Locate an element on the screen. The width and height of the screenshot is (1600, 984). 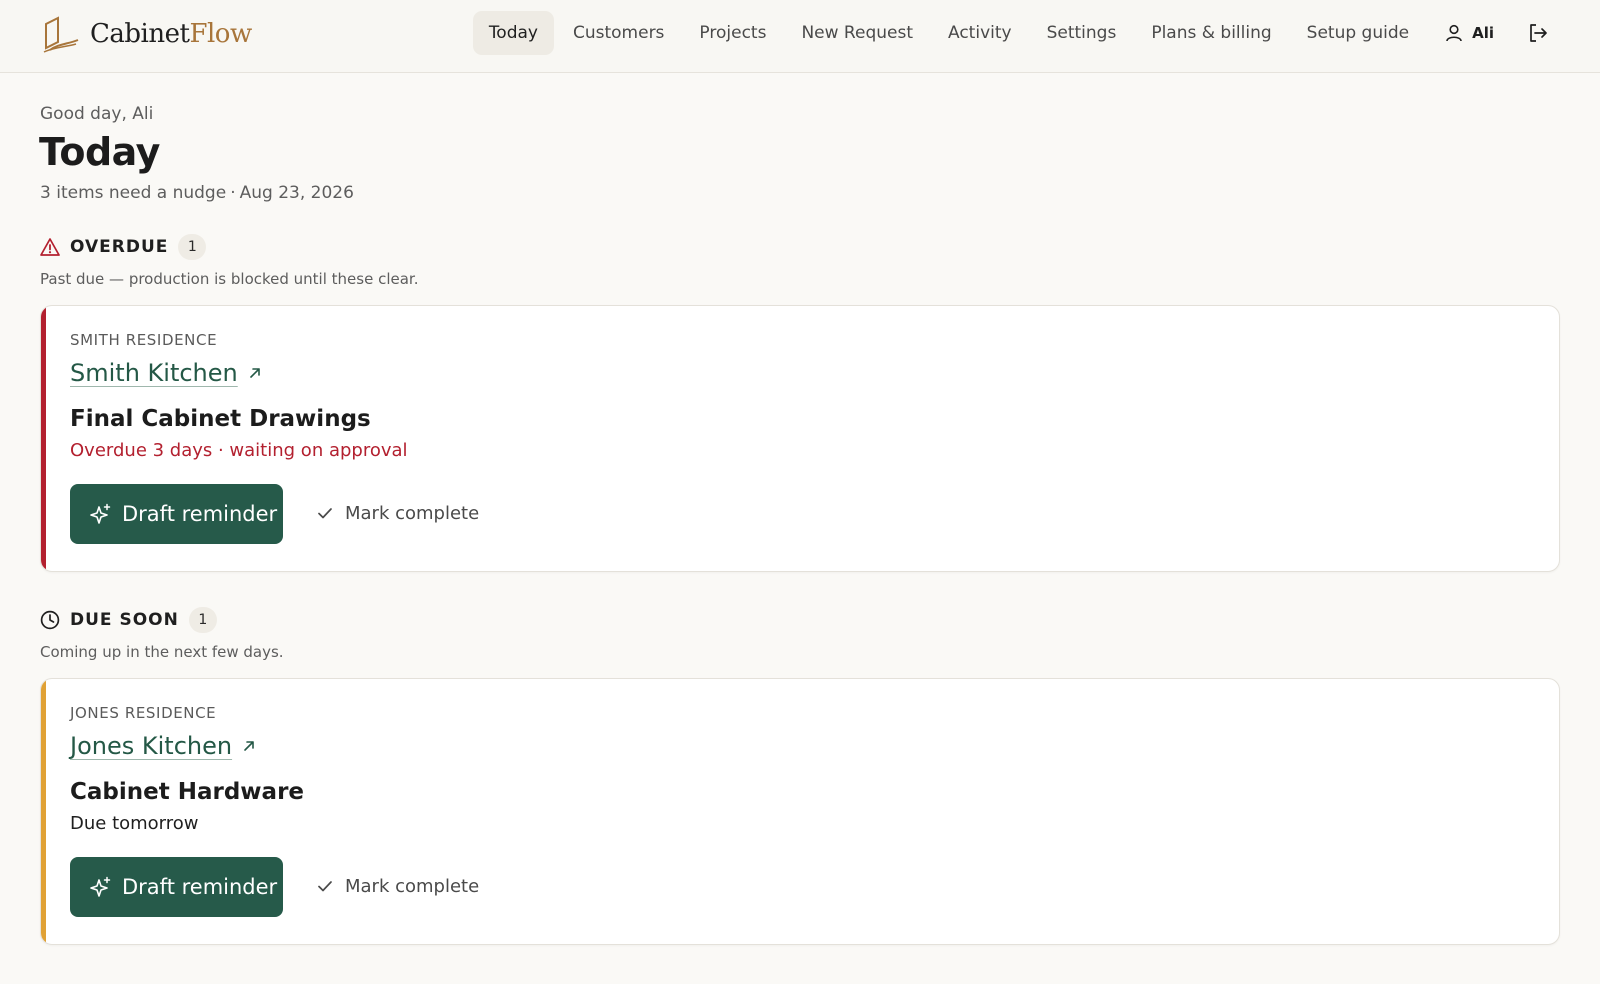
cabinet-logo-icon is located at coordinates (61, 34).